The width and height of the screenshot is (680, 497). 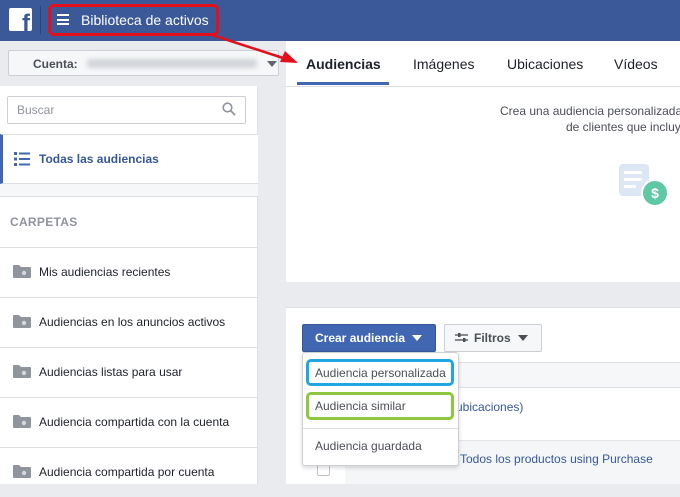 I want to click on search-icon, so click(x=229, y=109).